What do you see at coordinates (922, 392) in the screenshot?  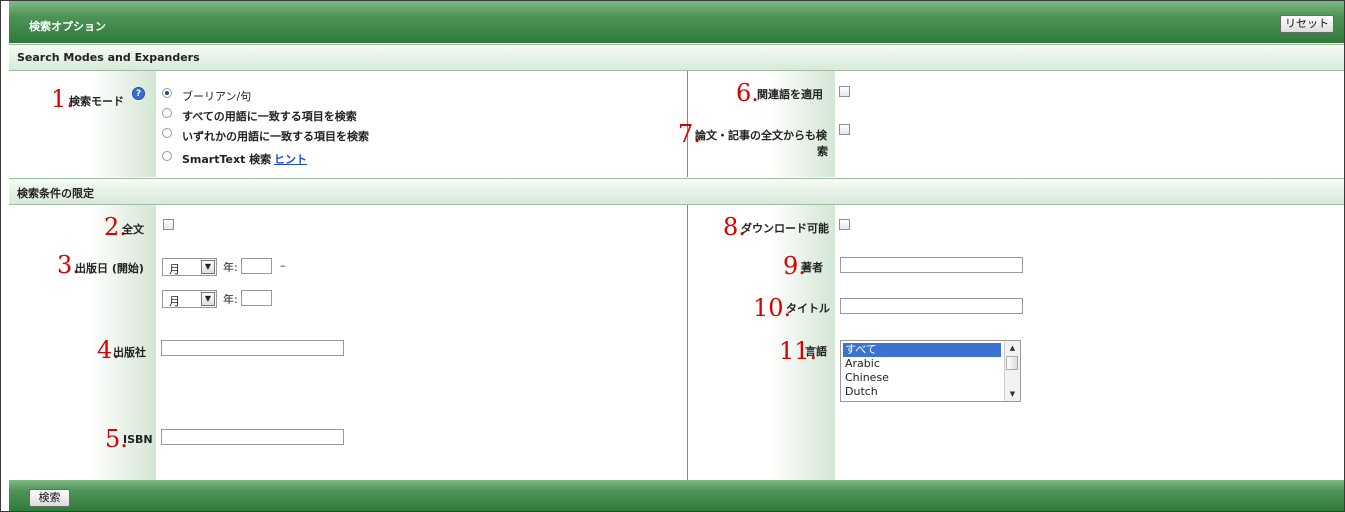 I see `list-item: Dutch` at bounding box center [922, 392].